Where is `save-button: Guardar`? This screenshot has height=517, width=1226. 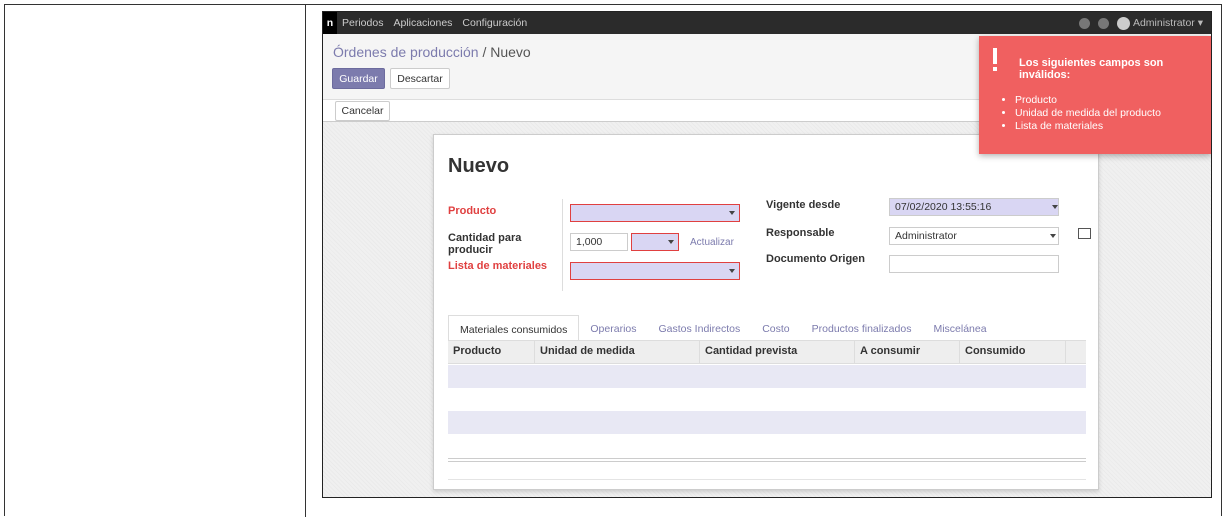
save-button: Guardar is located at coordinates (358, 78).